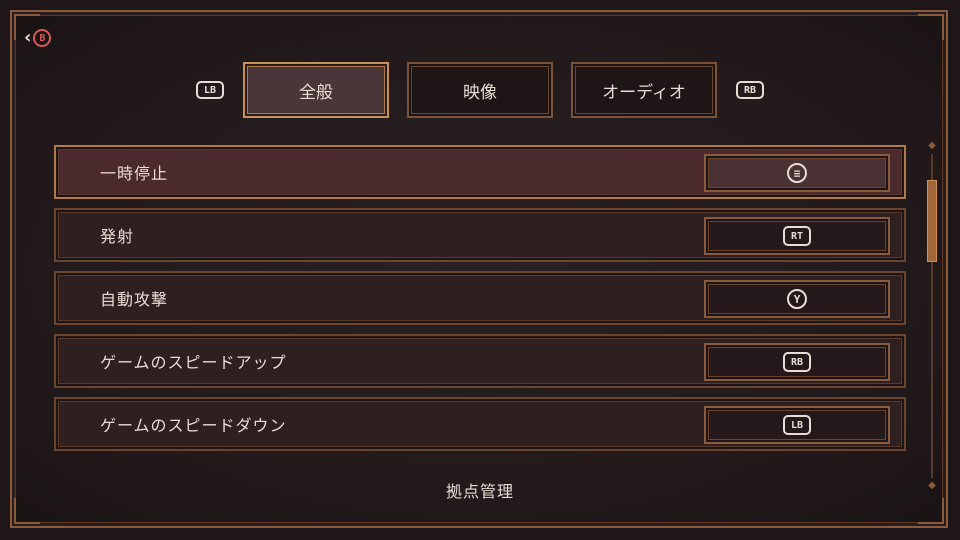 The height and width of the screenshot is (540, 960). I want to click on tab-label: 映像, so click(480, 92).